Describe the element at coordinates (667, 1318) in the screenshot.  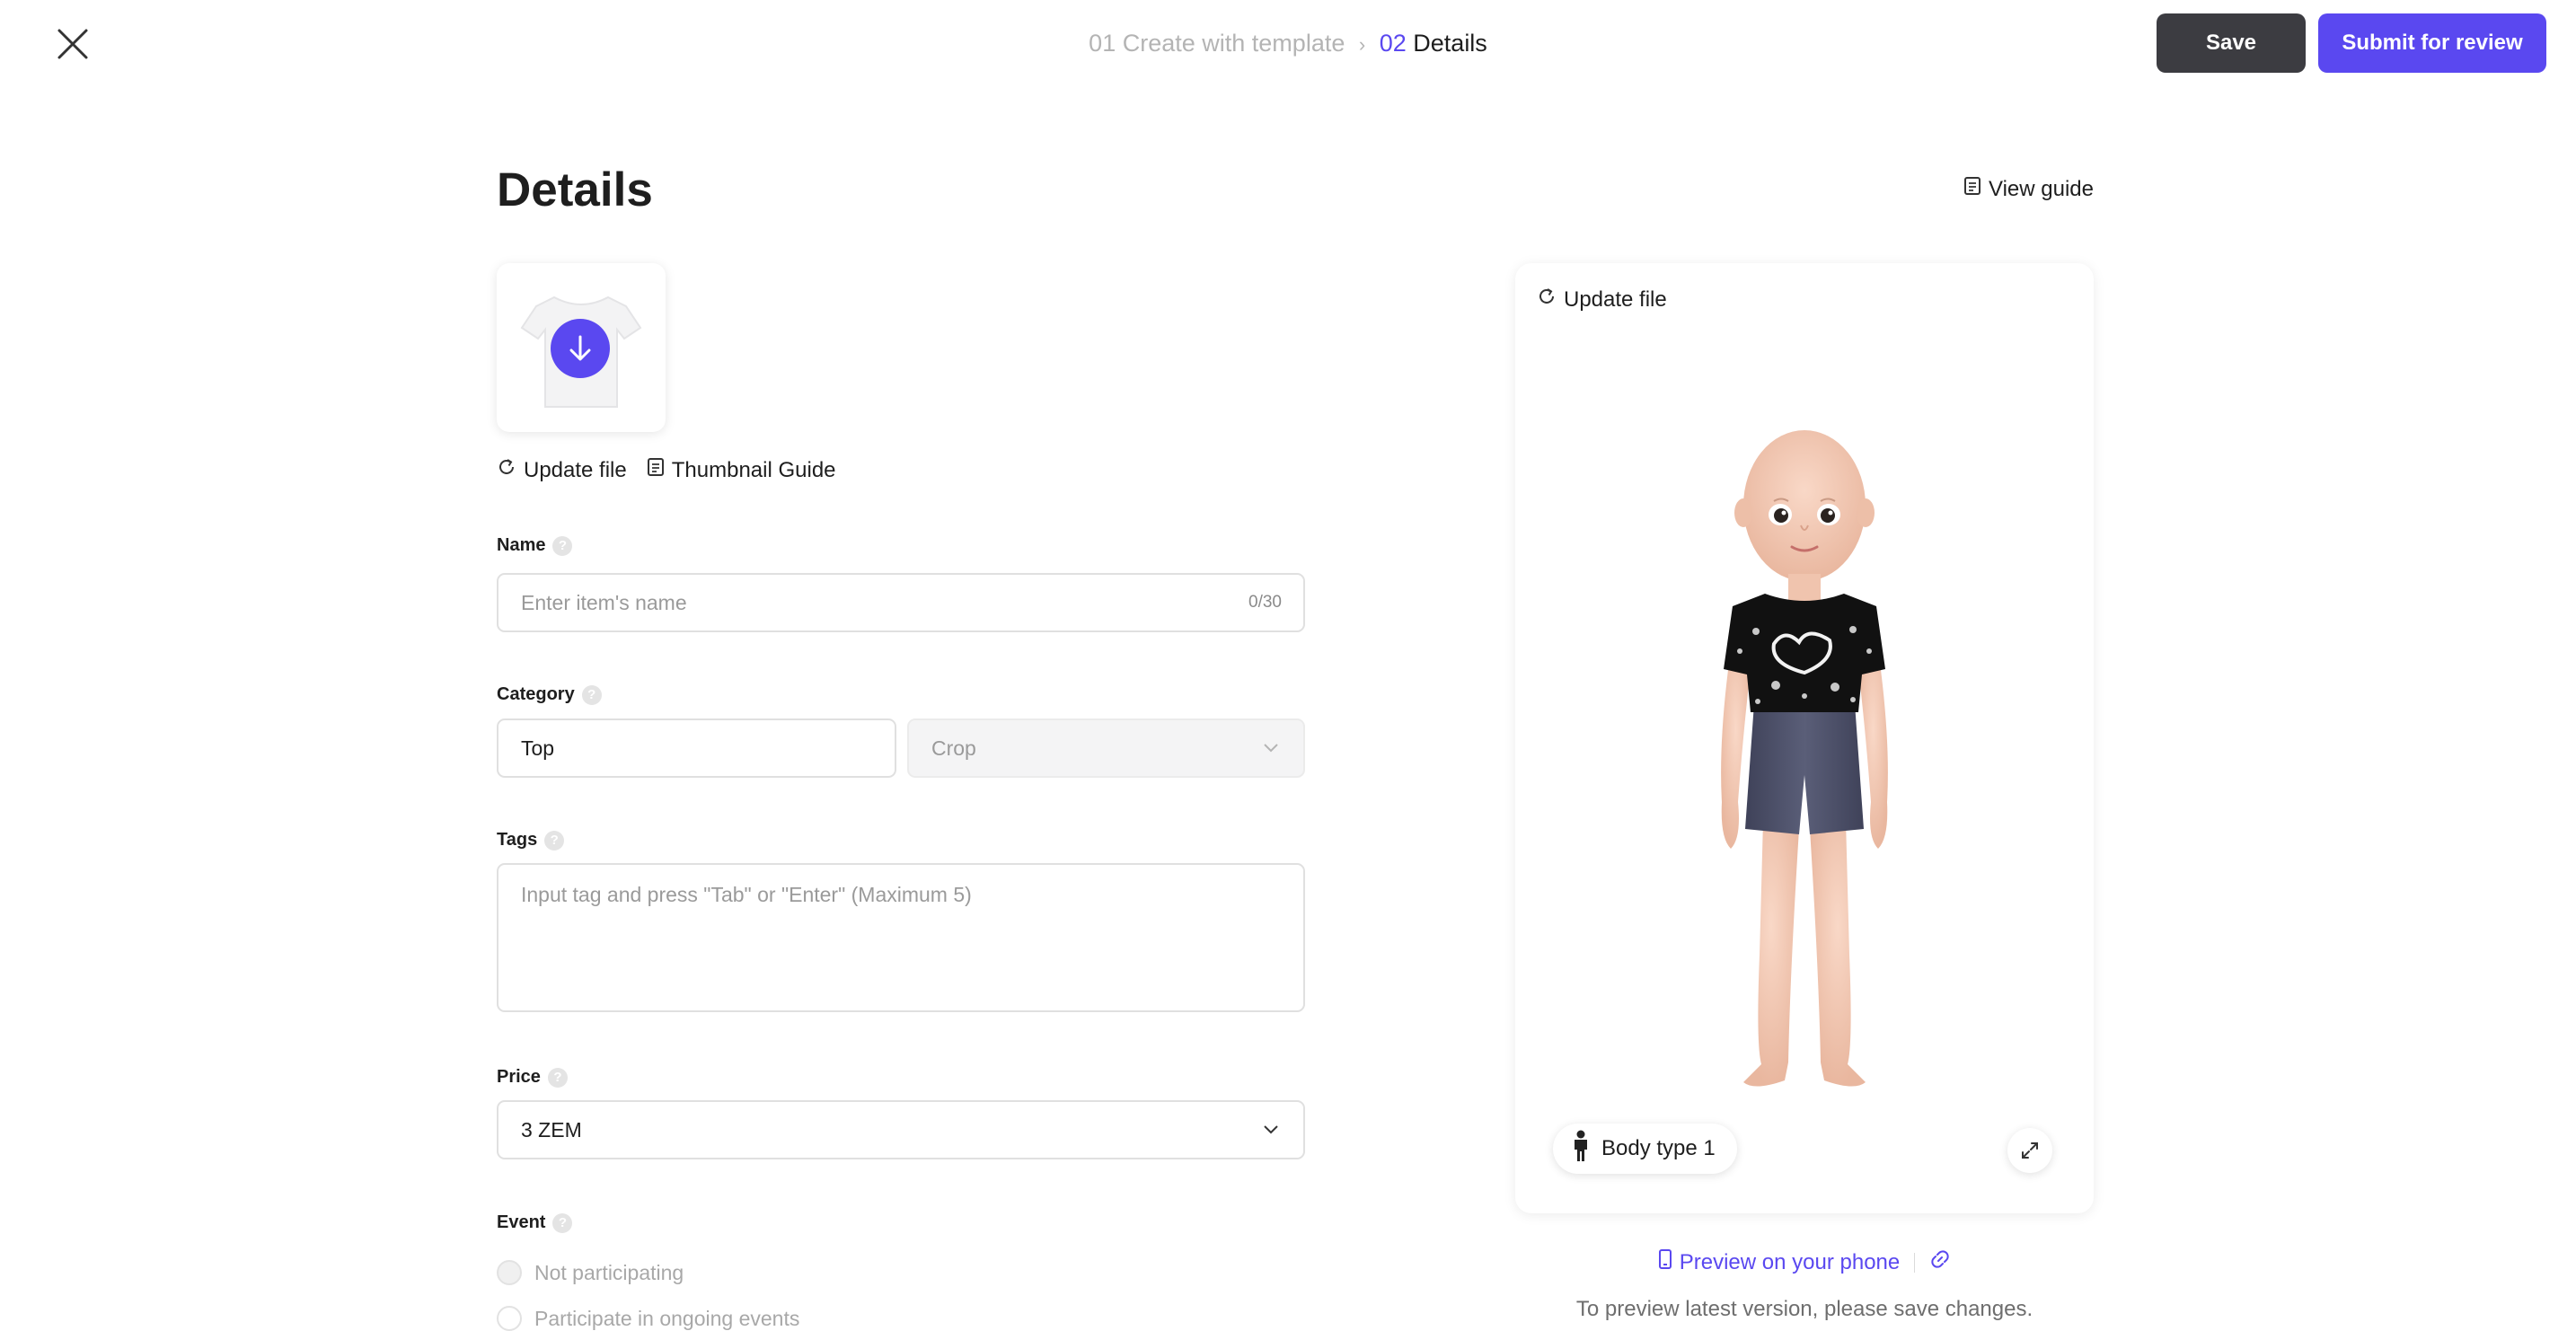
I see `event-option-label: Participate in ongoing events` at that location.